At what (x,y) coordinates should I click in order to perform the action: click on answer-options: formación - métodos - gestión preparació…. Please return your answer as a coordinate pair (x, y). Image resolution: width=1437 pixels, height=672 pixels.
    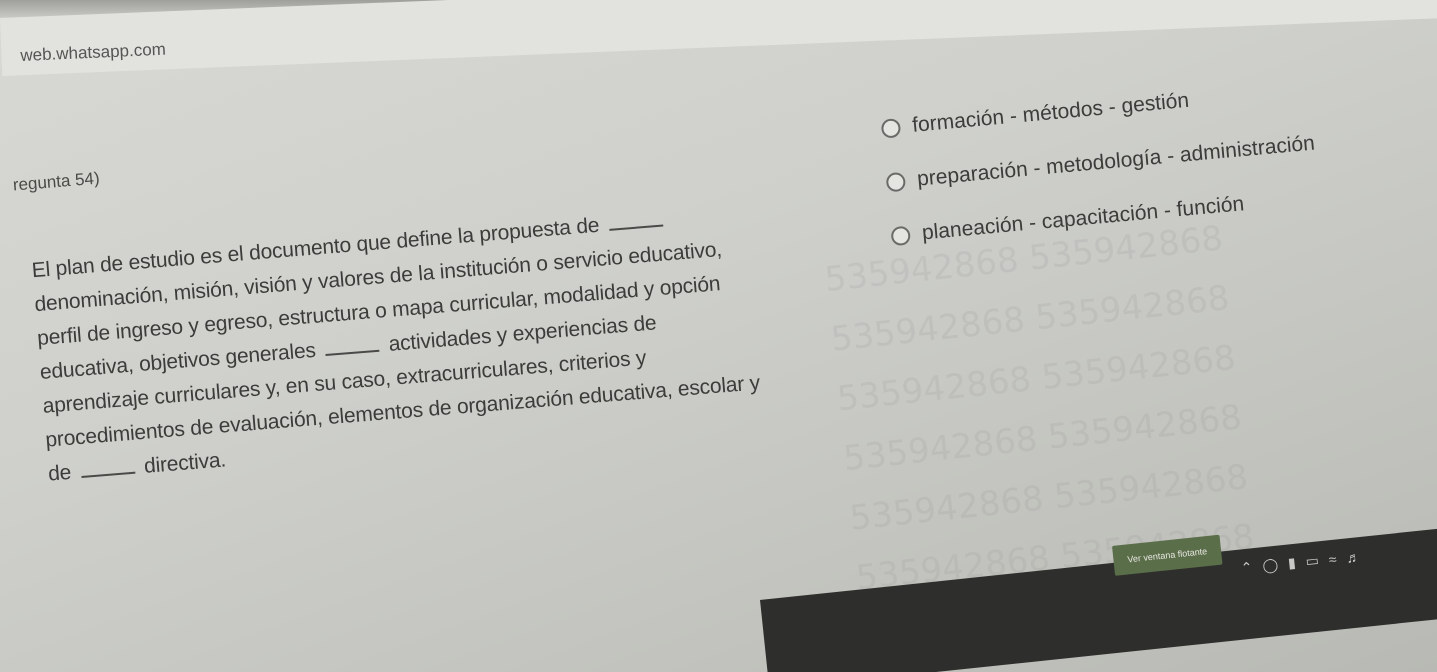
    Looking at the image, I should click on (1100, 163).